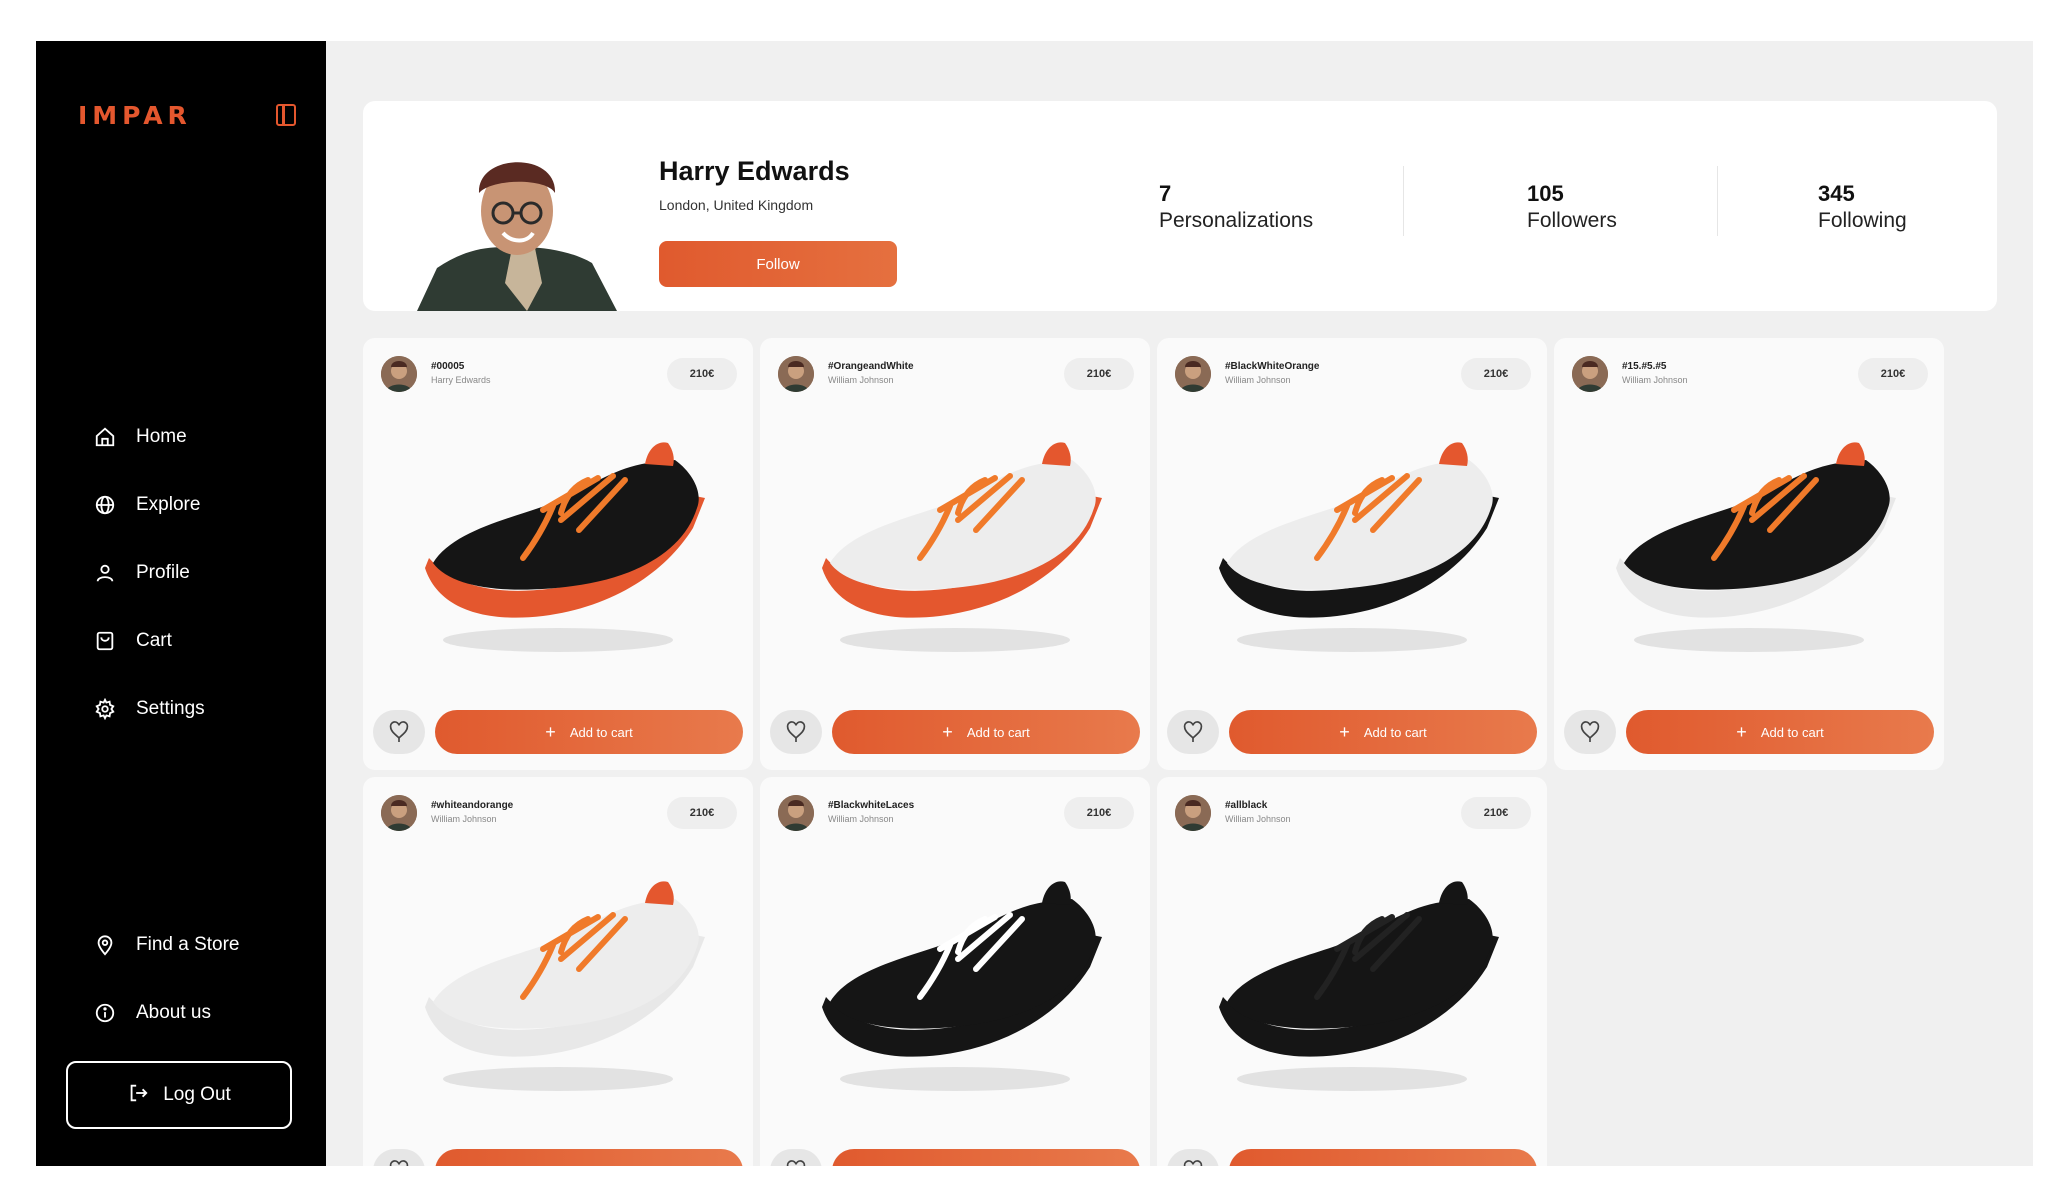 The width and height of the screenshot is (2051, 1197). What do you see at coordinates (1236, 207) in the screenshot?
I see `stat-personalizations: 7 Personalizations` at bounding box center [1236, 207].